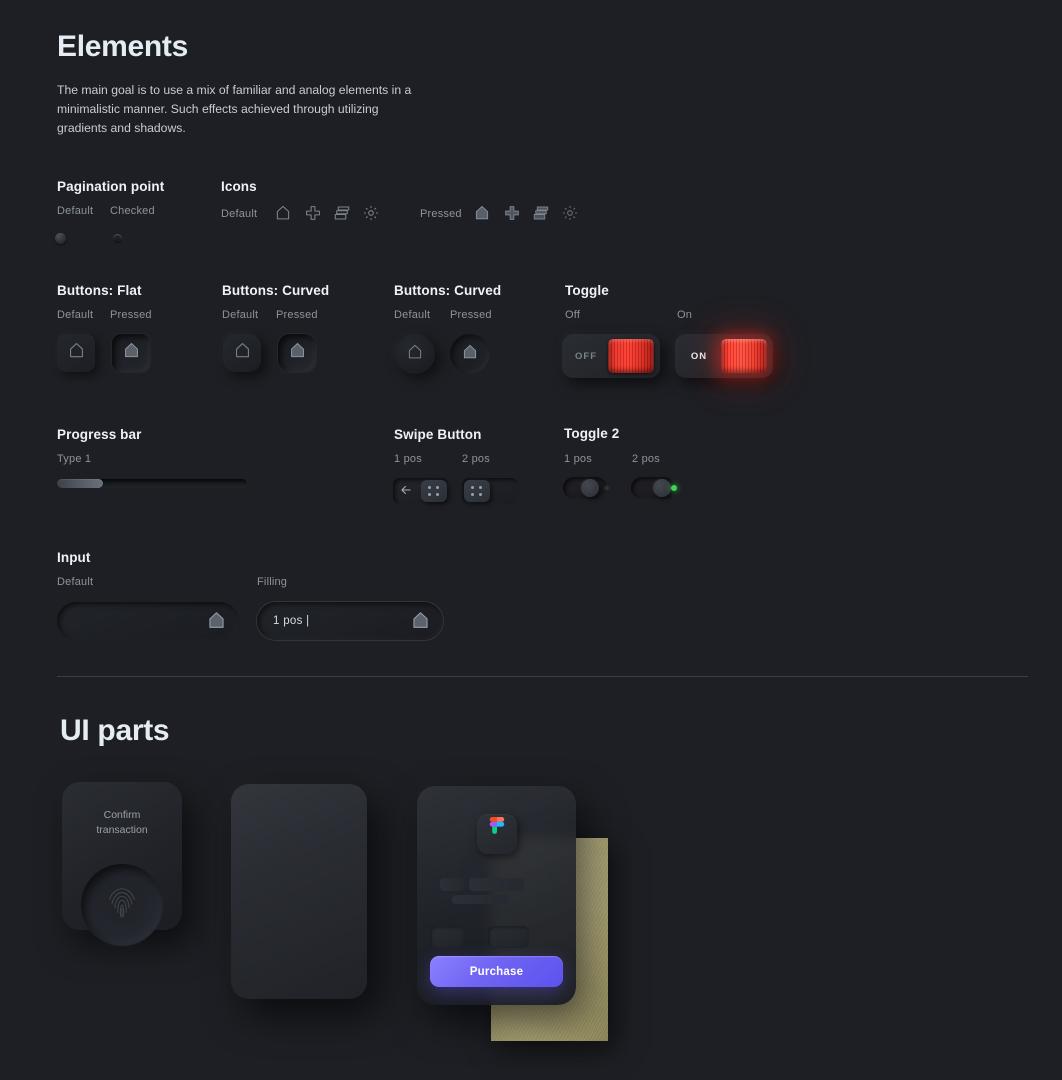 The image size is (1062, 1080). I want to click on button-curved-pressed, so click(297, 353).